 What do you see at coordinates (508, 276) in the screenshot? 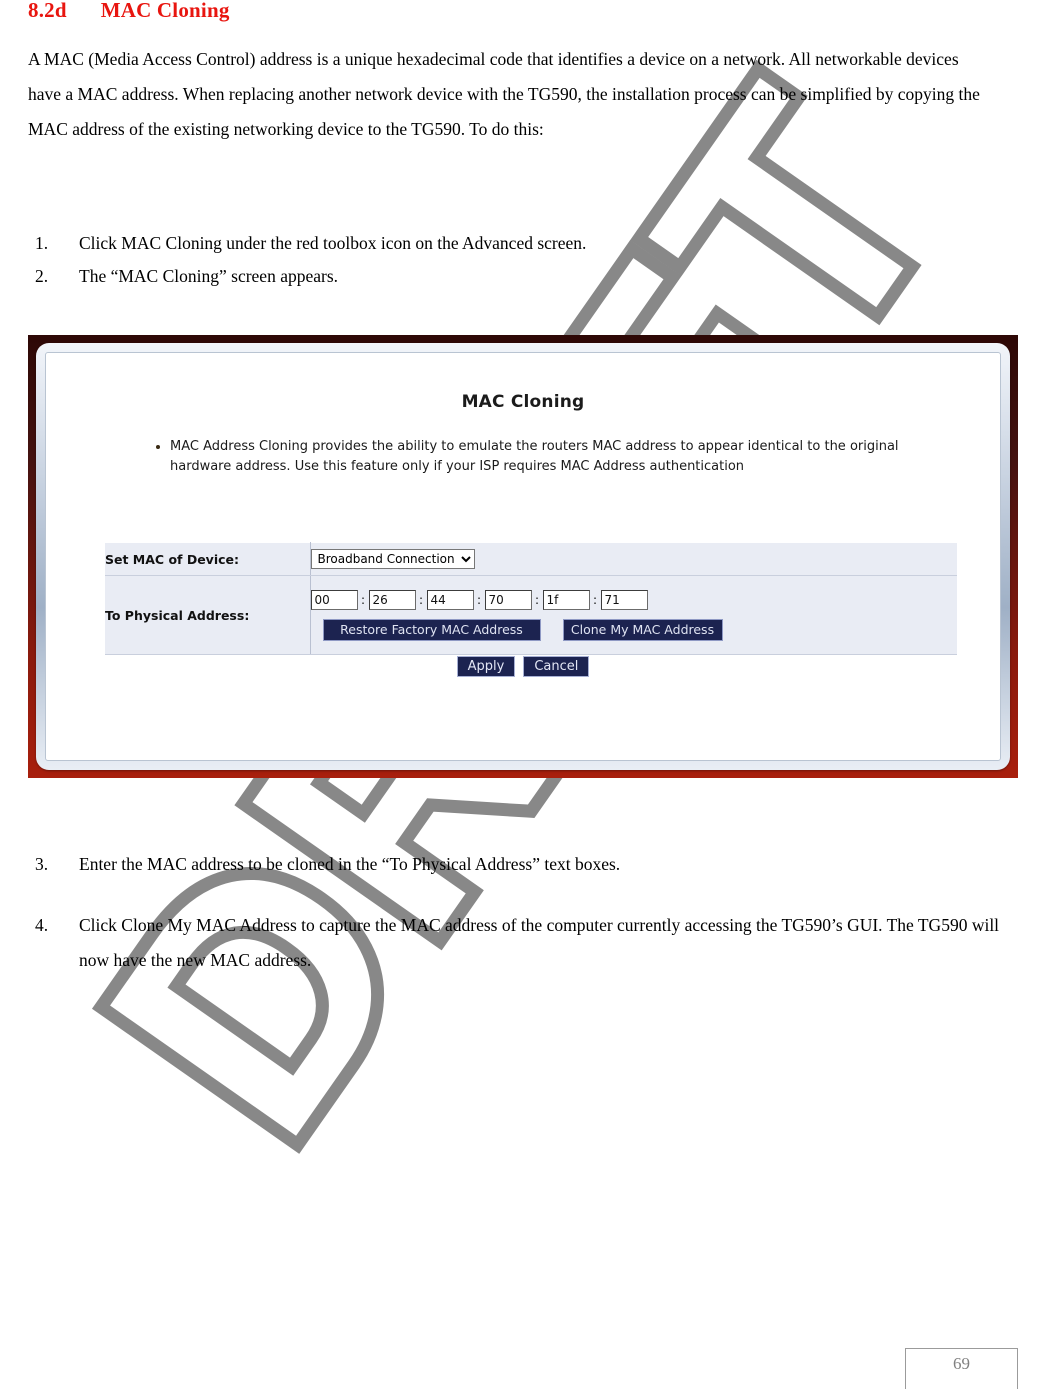
I see `list-item: 2. The “MAC Cloning” screen appears.` at bounding box center [508, 276].